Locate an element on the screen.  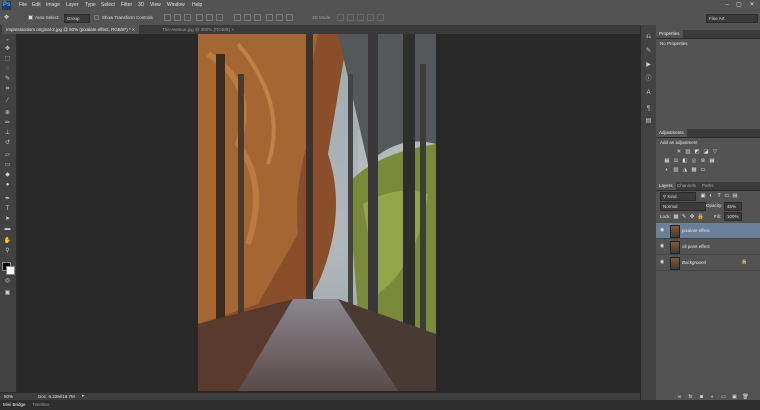
tab-layers: Layers is located at coordinates (666, 186).